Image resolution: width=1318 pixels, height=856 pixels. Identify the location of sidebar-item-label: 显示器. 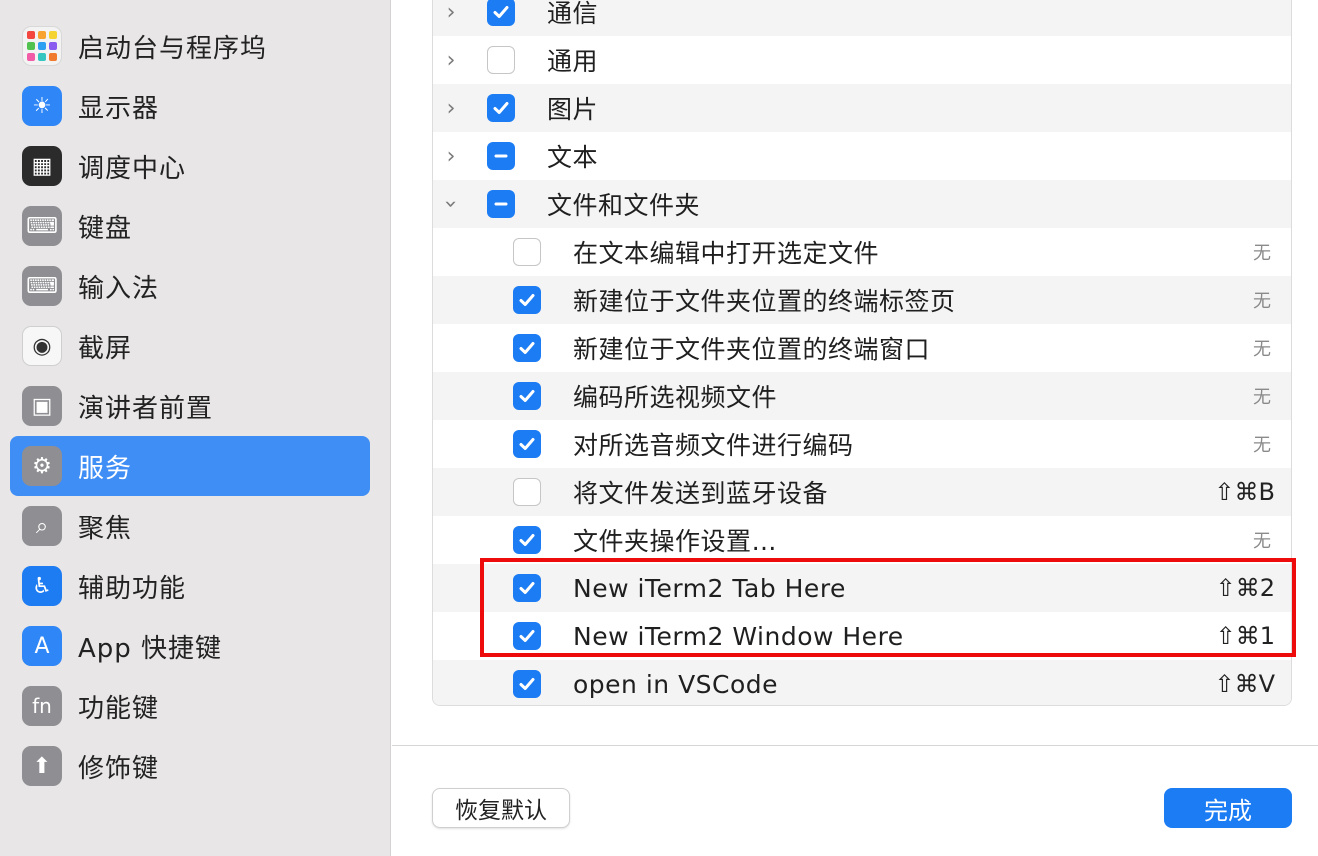
(119, 108).